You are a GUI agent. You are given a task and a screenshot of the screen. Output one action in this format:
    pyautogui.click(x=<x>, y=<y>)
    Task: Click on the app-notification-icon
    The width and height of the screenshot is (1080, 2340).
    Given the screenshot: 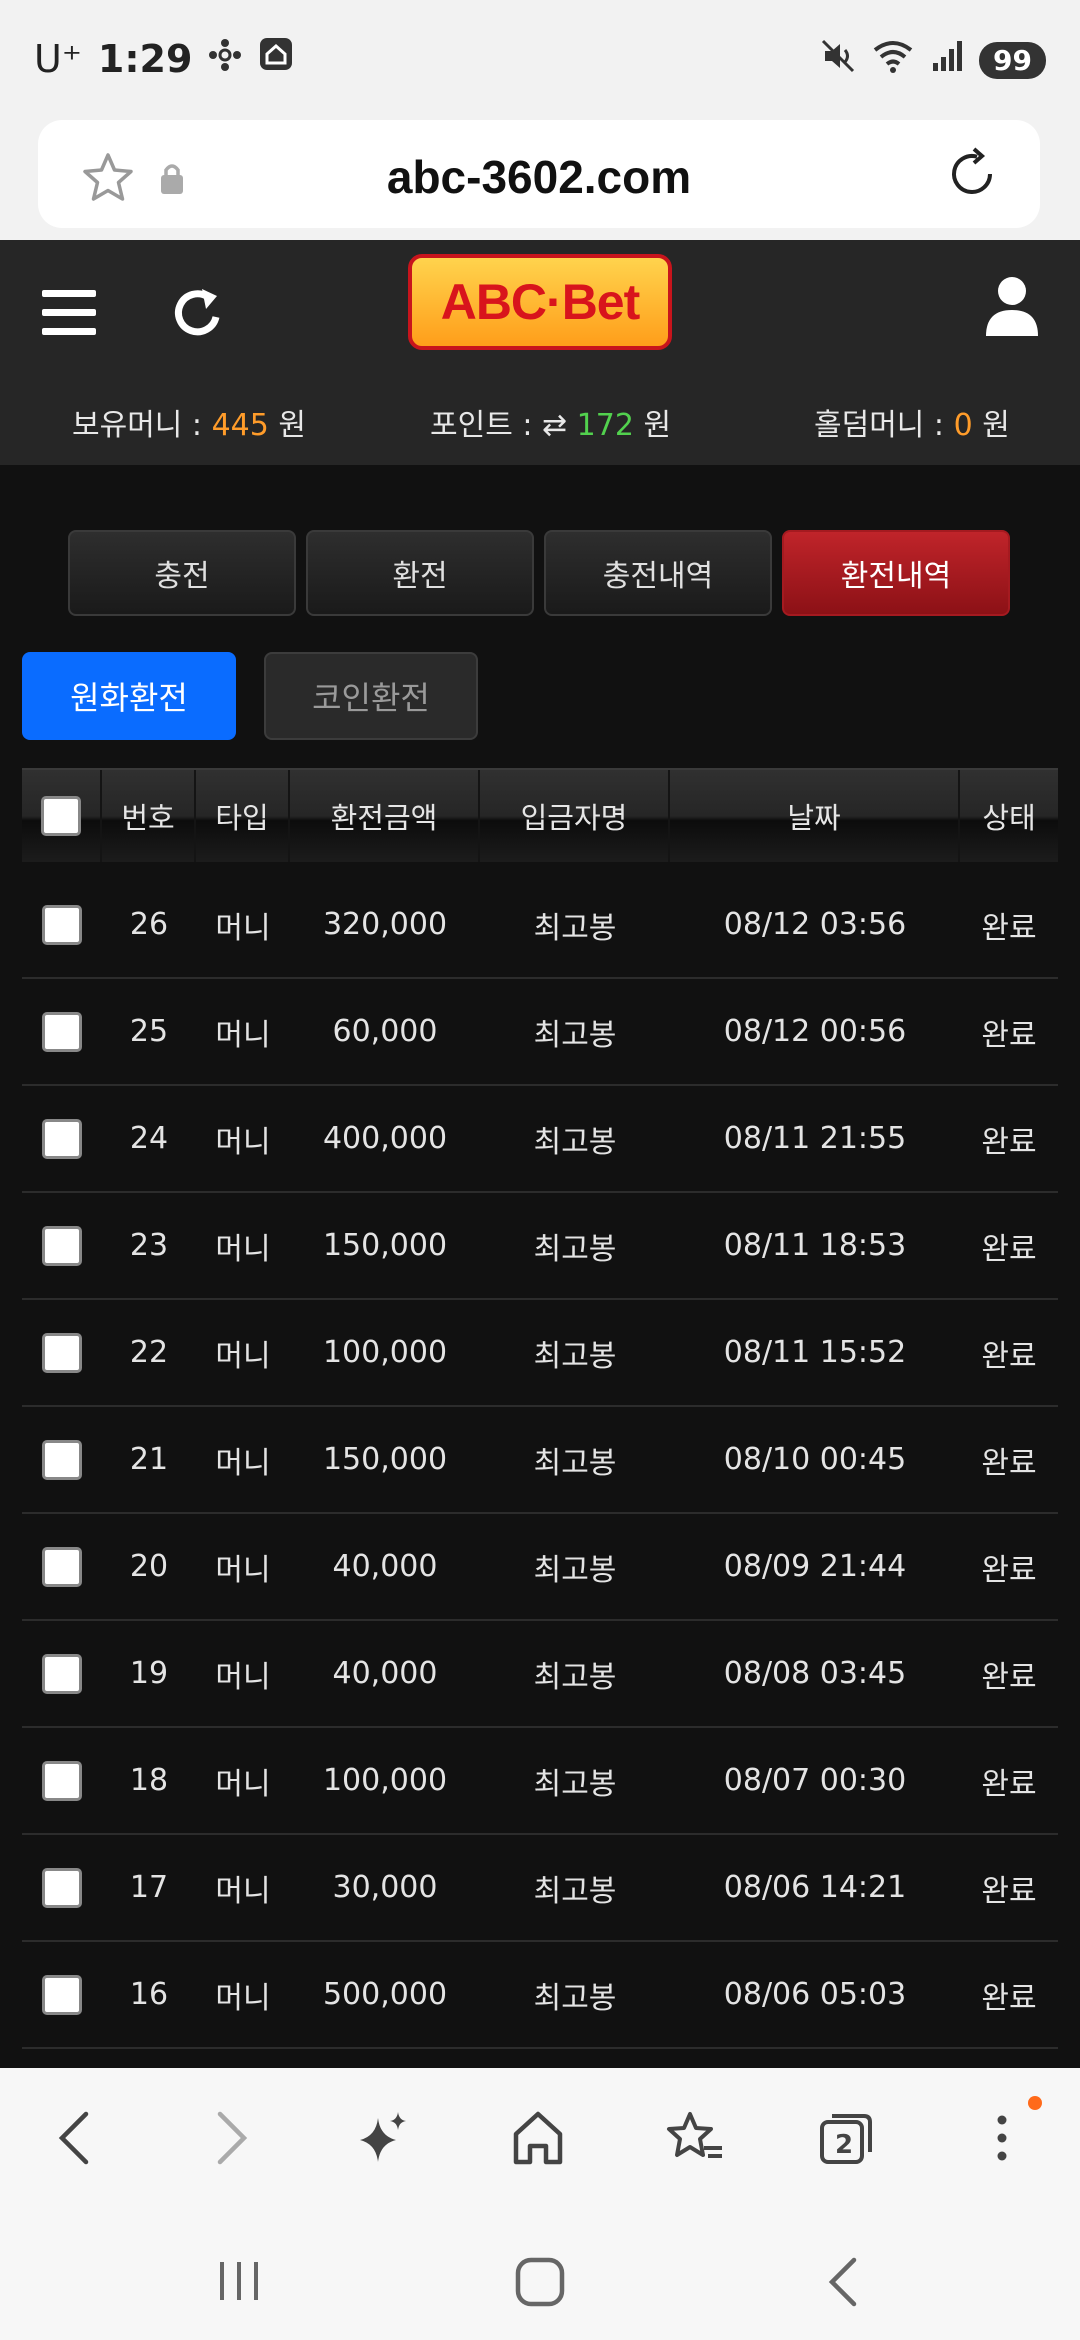 What is the action you would take?
    pyautogui.click(x=225, y=59)
    